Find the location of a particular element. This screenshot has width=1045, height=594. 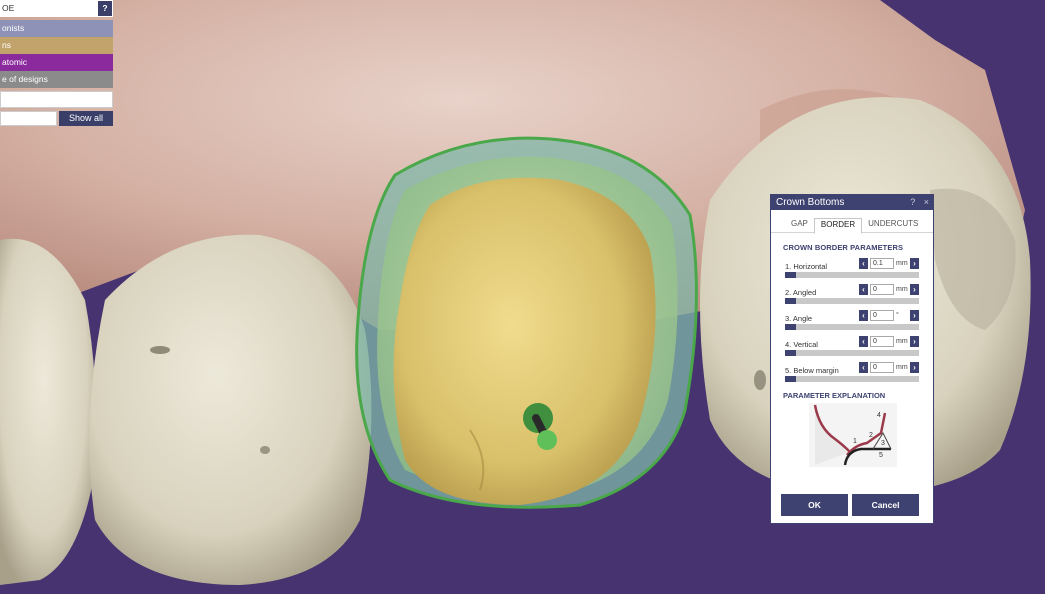

layer-antagonists: onists is located at coordinates (56, 28).